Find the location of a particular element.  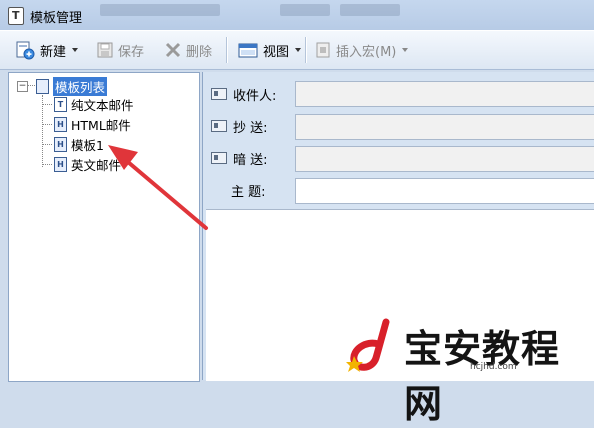

watermark-logo-icon is located at coordinates (368, 345).